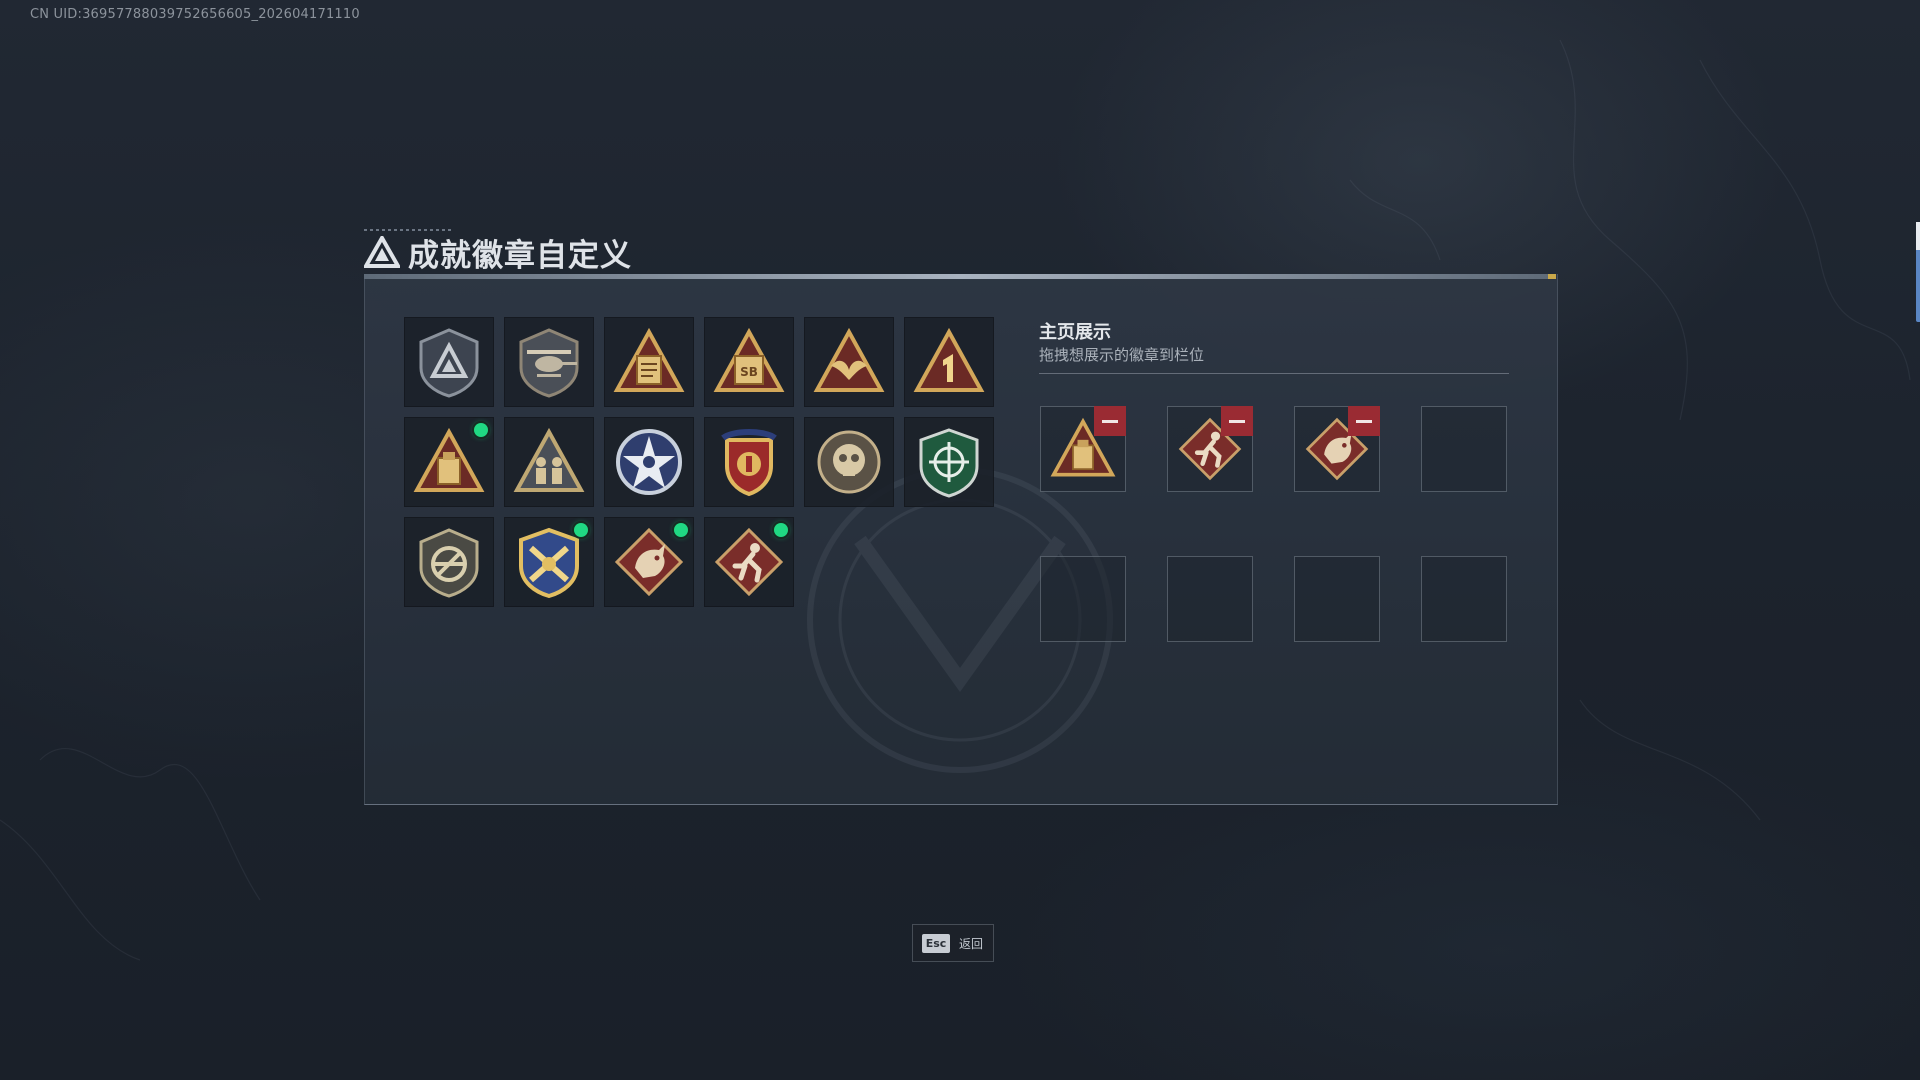  I want to click on no-rifle-shield-badge-icon, so click(449, 563).